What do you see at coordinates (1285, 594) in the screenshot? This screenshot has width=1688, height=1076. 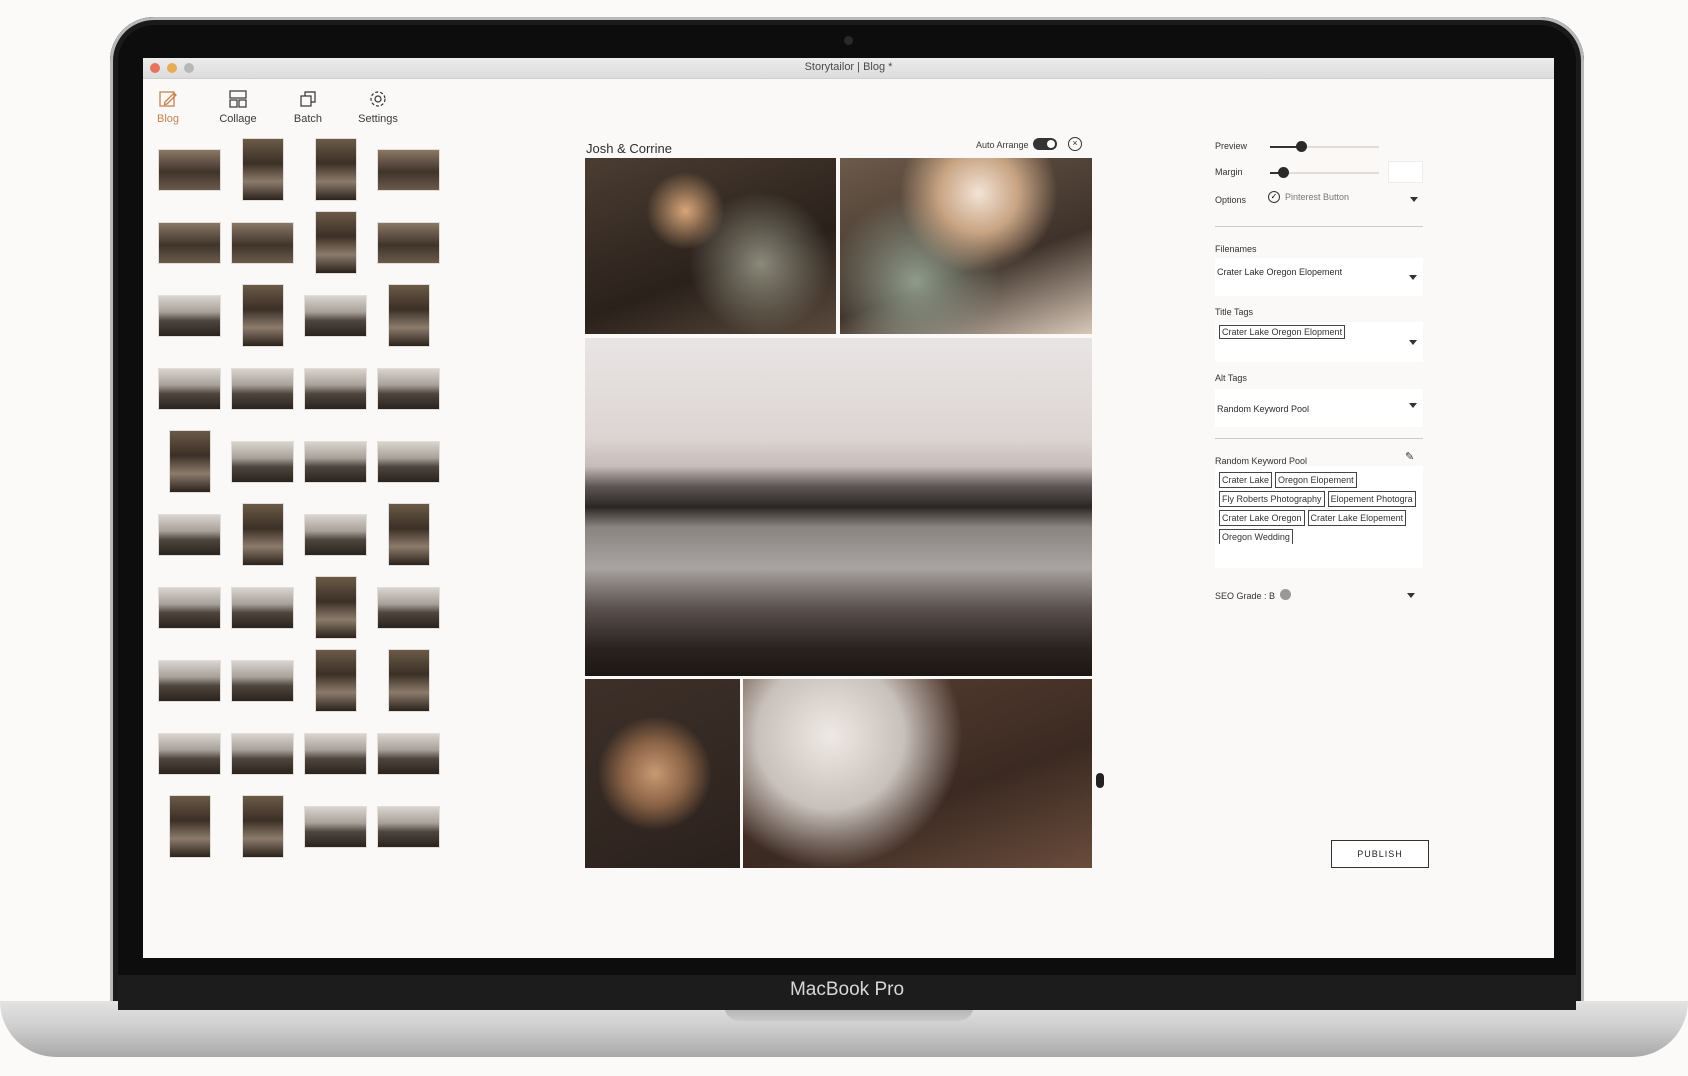 I see `seo-status-dot` at bounding box center [1285, 594].